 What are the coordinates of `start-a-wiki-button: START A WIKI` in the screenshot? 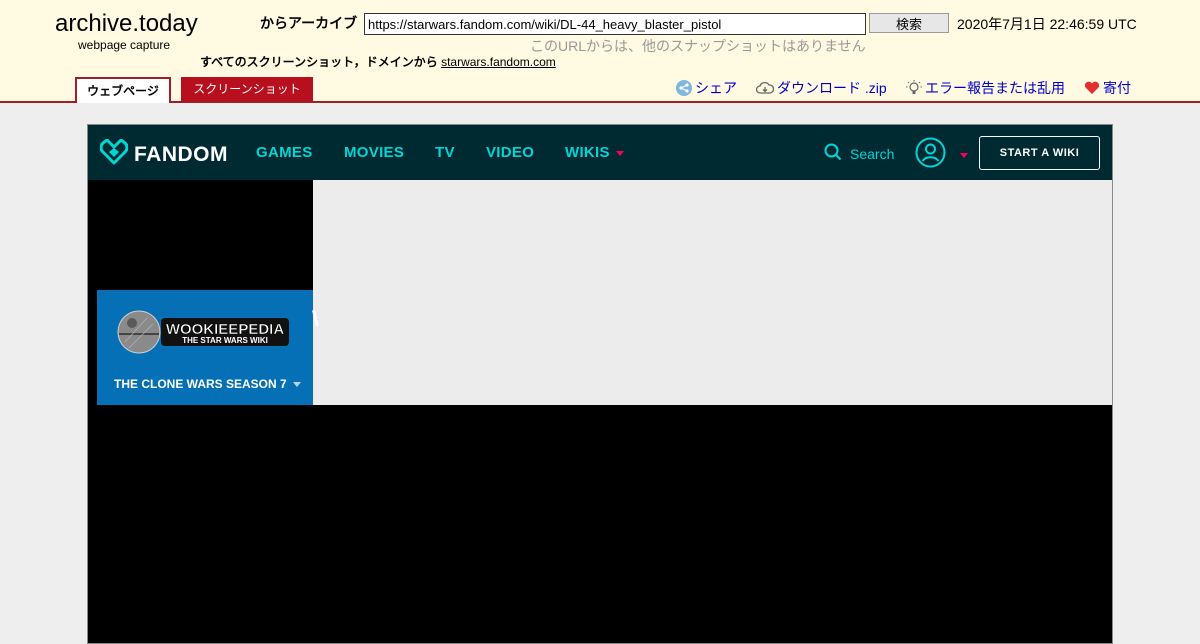 It's located at (1039, 153).